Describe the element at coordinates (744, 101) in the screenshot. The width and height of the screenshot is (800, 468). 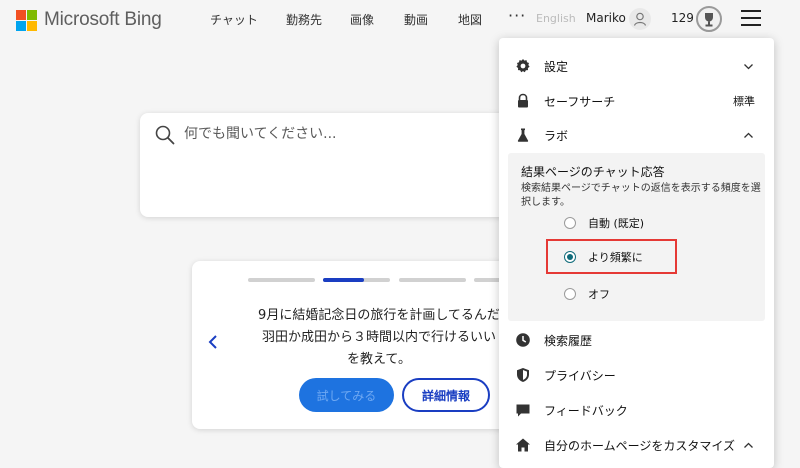
I see `safesearch-value: 標準` at that location.